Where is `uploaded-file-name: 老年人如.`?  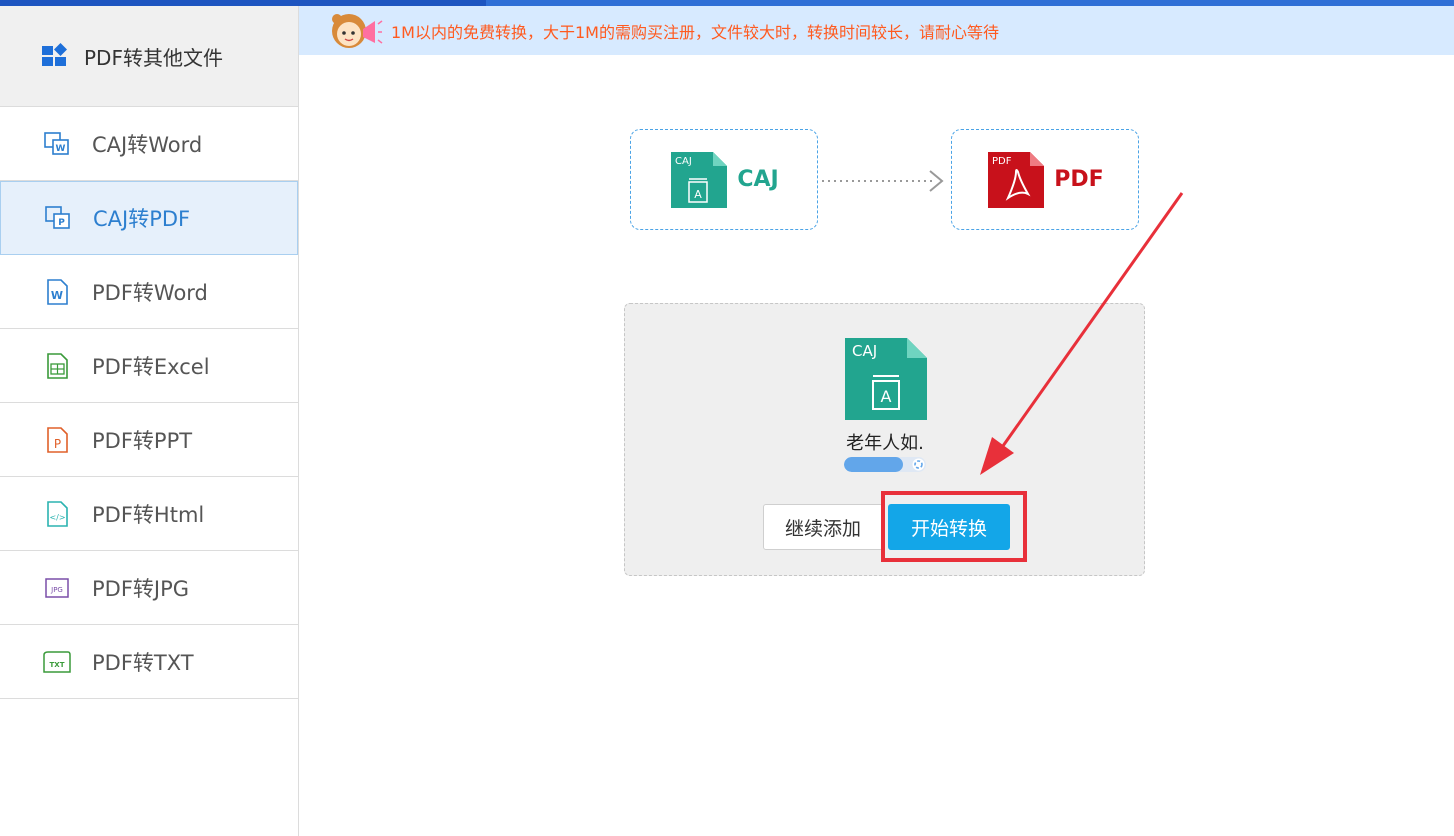
uploaded-file-name: 老年人如. is located at coordinates (885, 443).